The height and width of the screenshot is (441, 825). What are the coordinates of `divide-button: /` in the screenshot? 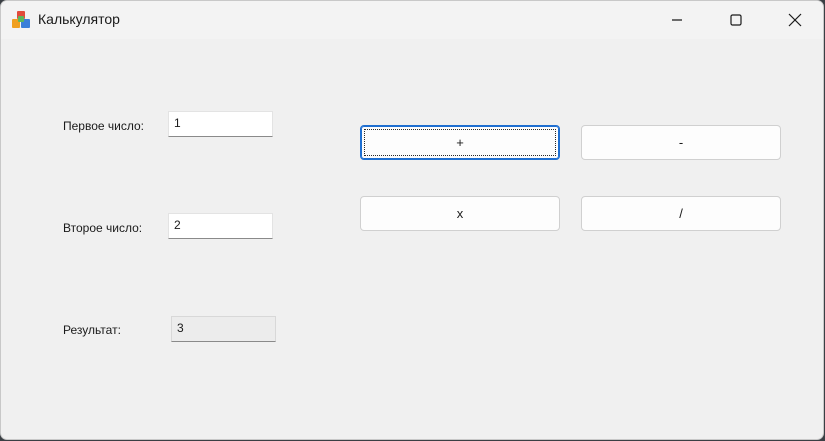 It's located at (681, 213).